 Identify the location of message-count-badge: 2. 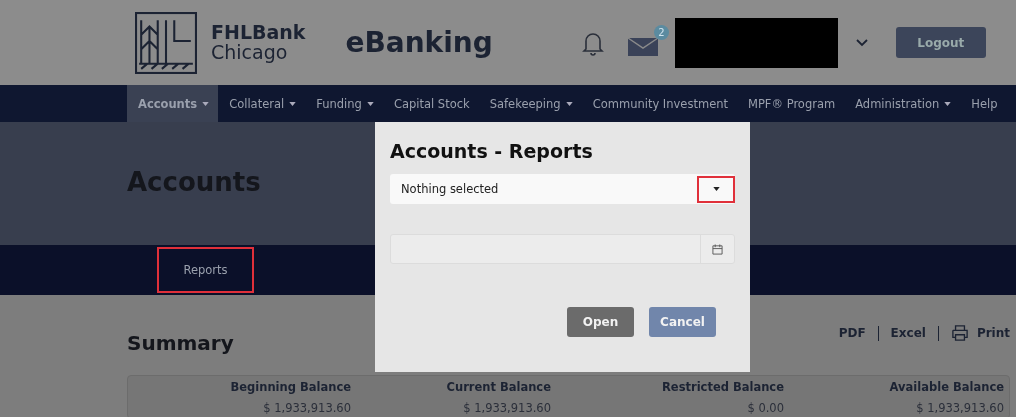
(661, 32).